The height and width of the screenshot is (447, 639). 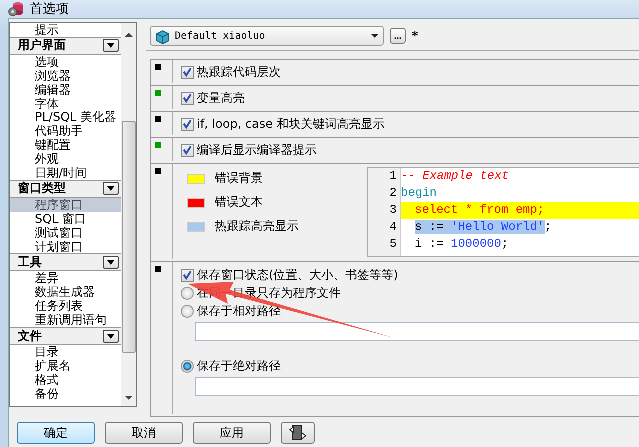 What do you see at coordinates (476, 244) in the screenshot?
I see `code-token: 1000000` at bounding box center [476, 244].